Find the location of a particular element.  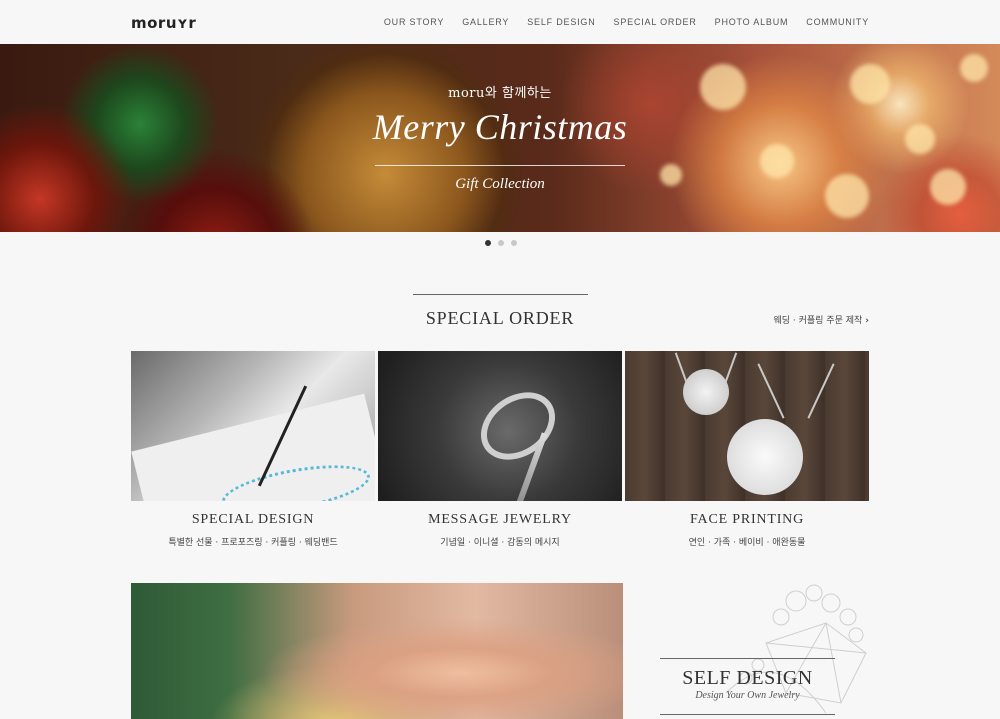

card-title: FACE PRINTING is located at coordinates (747, 520).